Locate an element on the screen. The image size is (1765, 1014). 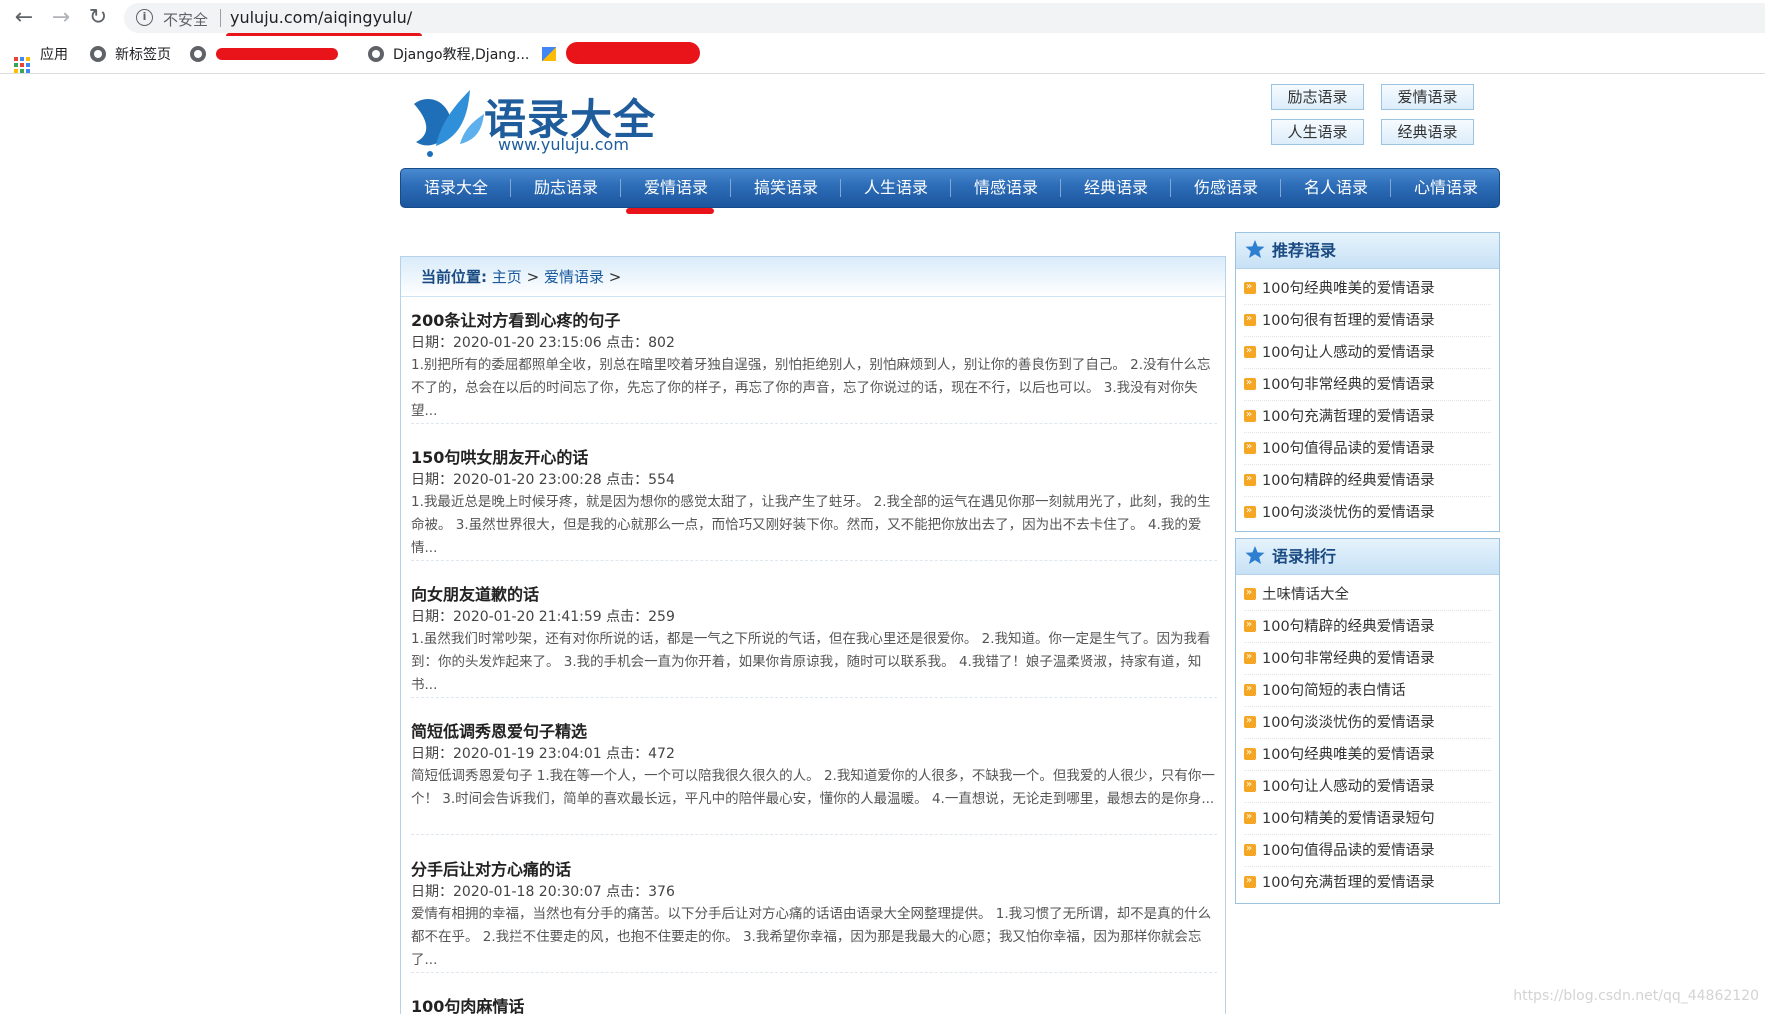
article-title: 150句哄女朋友开心的话 is located at coordinates (499, 456).